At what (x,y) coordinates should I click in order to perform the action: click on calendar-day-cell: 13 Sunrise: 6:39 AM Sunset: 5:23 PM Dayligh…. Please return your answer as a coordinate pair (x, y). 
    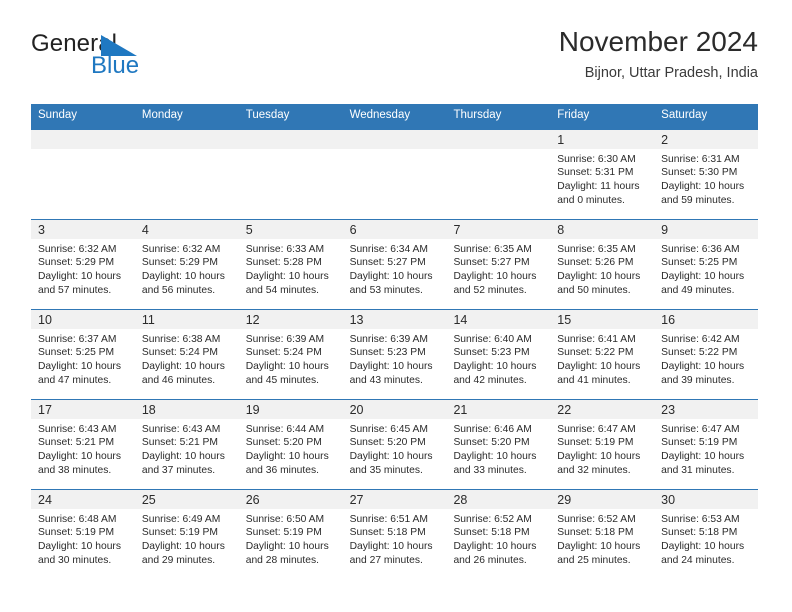
    Looking at the image, I should click on (394, 354).